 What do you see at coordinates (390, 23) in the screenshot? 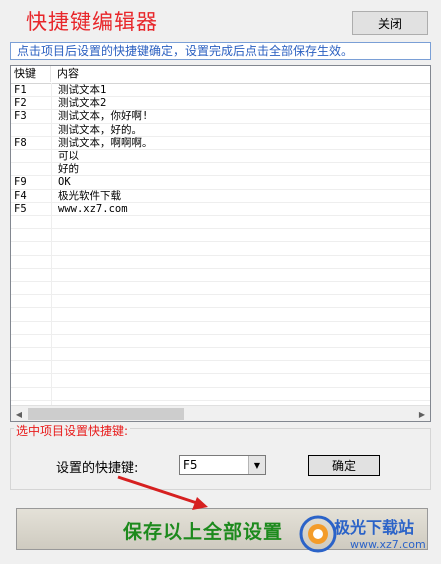
I see `close-button: 关闭` at bounding box center [390, 23].